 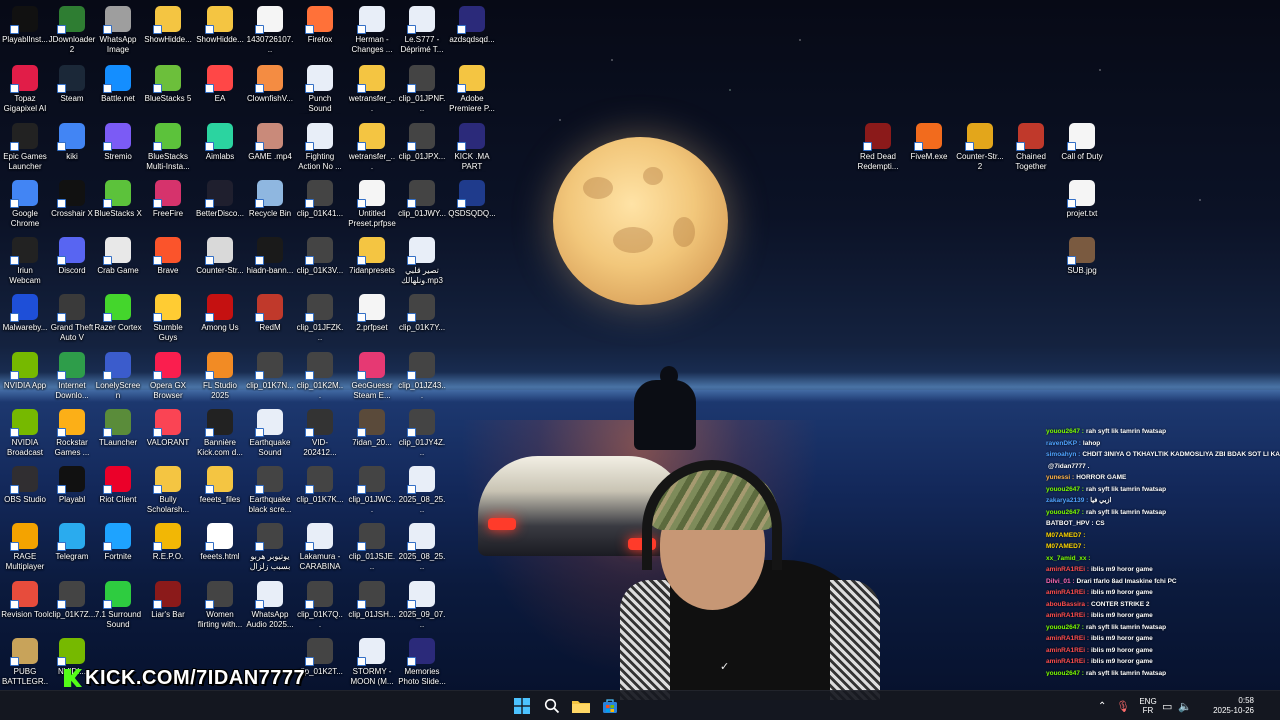 What do you see at coordinates (220, 484) in the screenshot?
I see `desktop-icon: feeets_files` at bounding box center [220, 484].